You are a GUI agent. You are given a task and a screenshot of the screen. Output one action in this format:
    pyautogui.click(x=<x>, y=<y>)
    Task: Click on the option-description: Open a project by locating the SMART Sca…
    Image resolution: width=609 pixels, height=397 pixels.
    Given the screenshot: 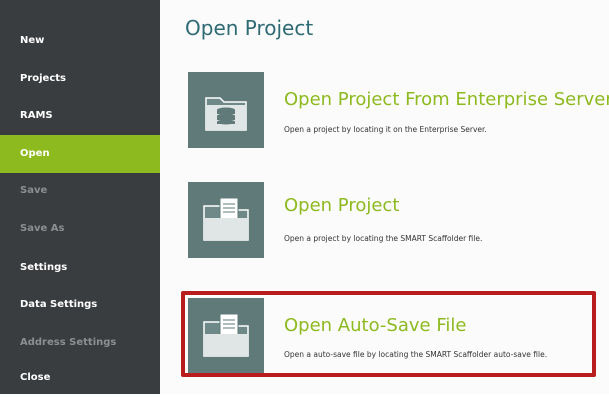 What is the action you would take?
    pyautogui.click(x=383, y=238)
    